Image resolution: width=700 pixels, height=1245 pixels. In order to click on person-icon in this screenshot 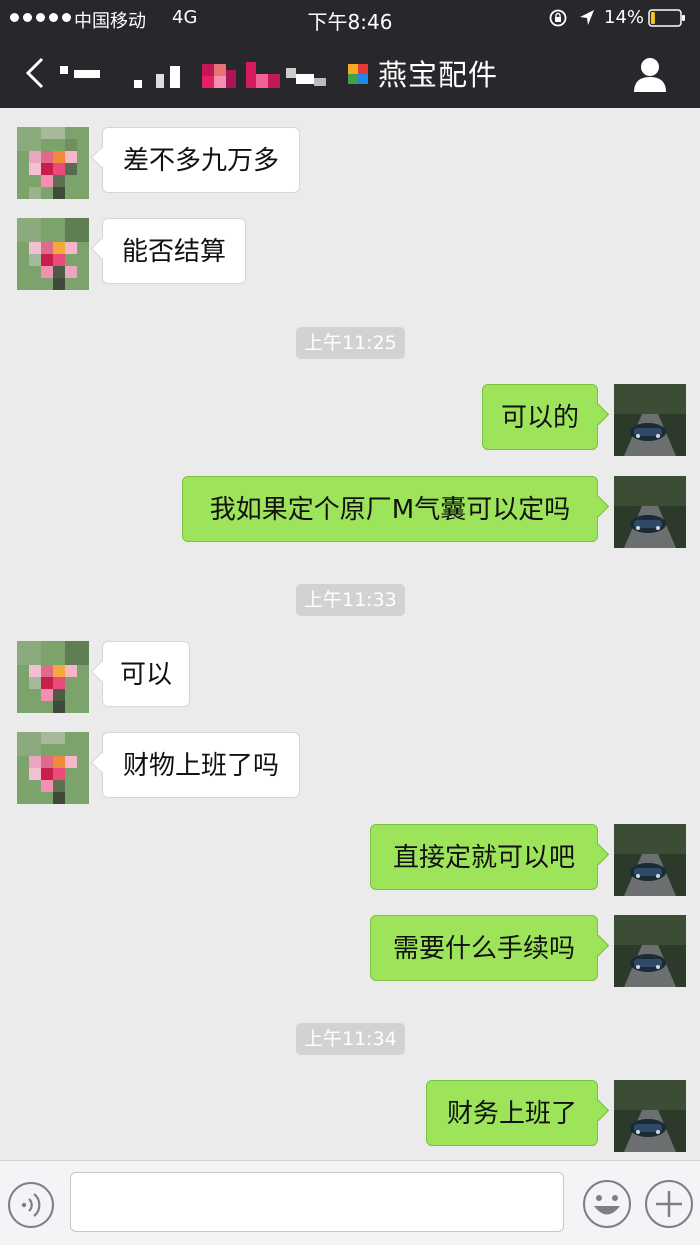, I will do `click(650, 74)`.